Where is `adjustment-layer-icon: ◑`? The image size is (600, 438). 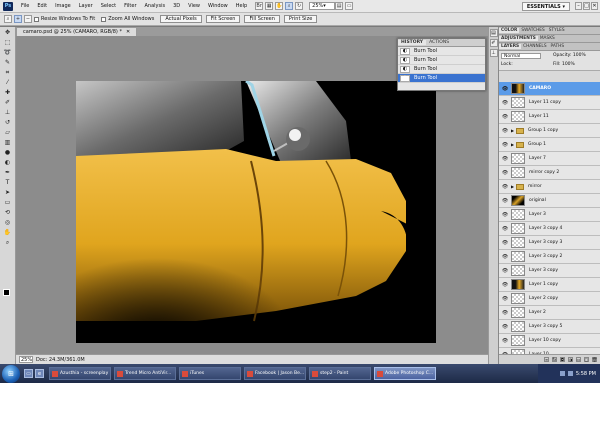 adjustment-layer-icon: ◑ is located at coordinates (570, 359).